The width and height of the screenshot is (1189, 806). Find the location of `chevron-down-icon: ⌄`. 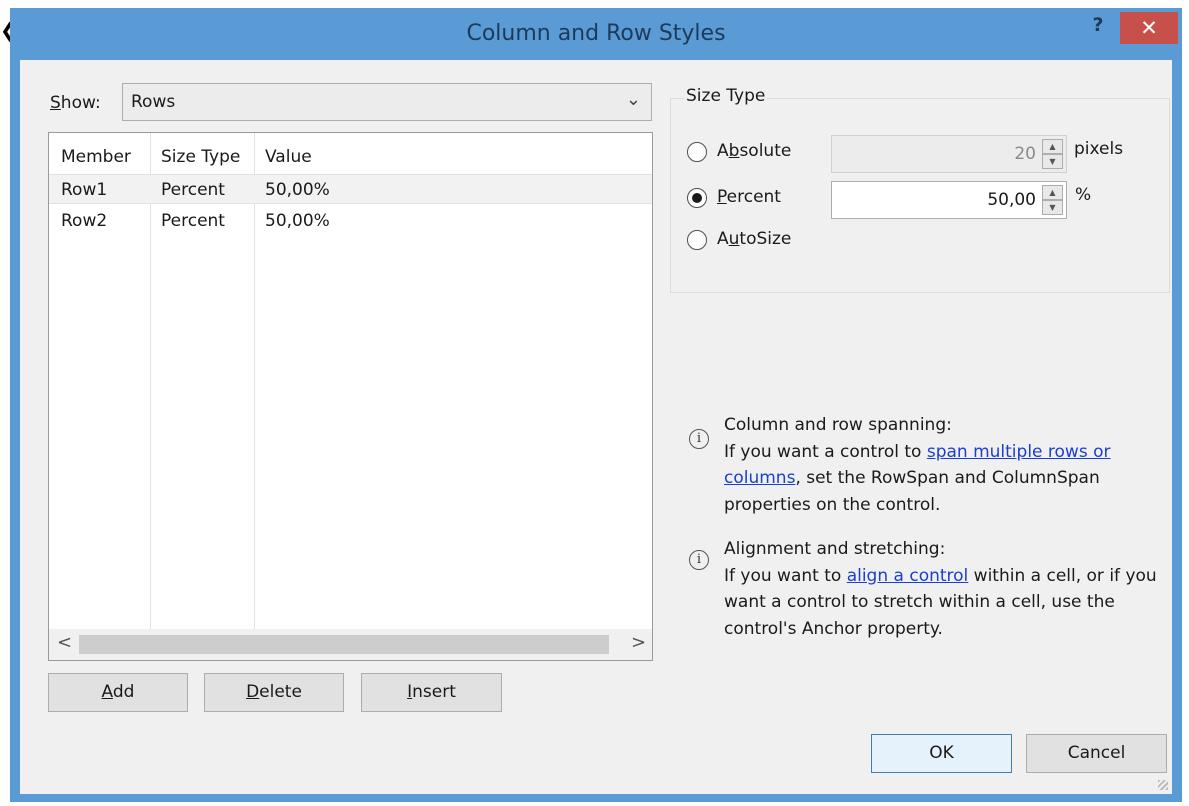

chevron-down-icon: ⌄ is located at coordinates (633, 99).